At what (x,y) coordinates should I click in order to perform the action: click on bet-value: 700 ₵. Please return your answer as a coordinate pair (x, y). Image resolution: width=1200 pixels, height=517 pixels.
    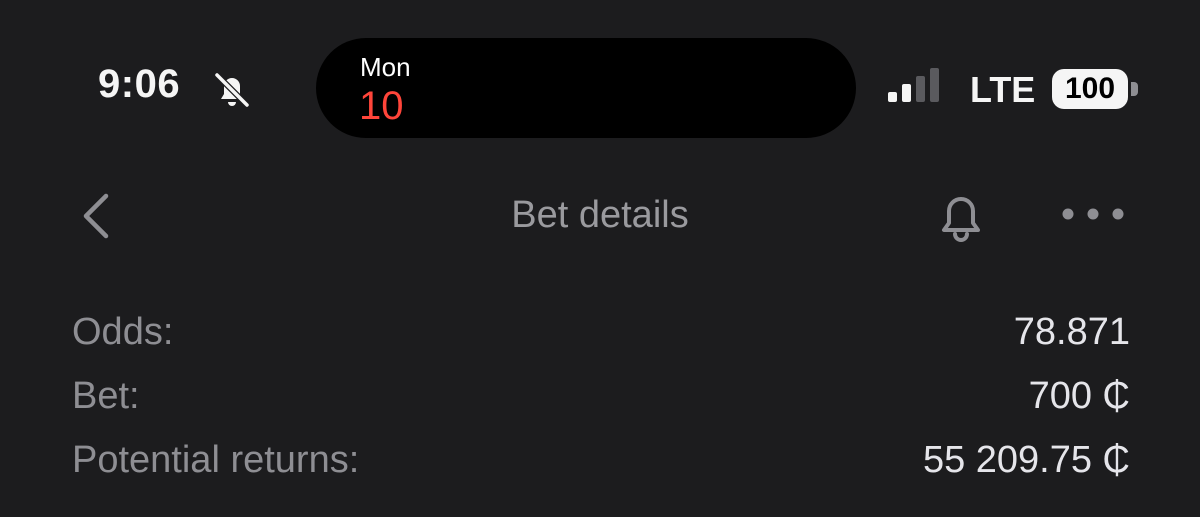
    Looking at the image, I should click on (1079, 396).